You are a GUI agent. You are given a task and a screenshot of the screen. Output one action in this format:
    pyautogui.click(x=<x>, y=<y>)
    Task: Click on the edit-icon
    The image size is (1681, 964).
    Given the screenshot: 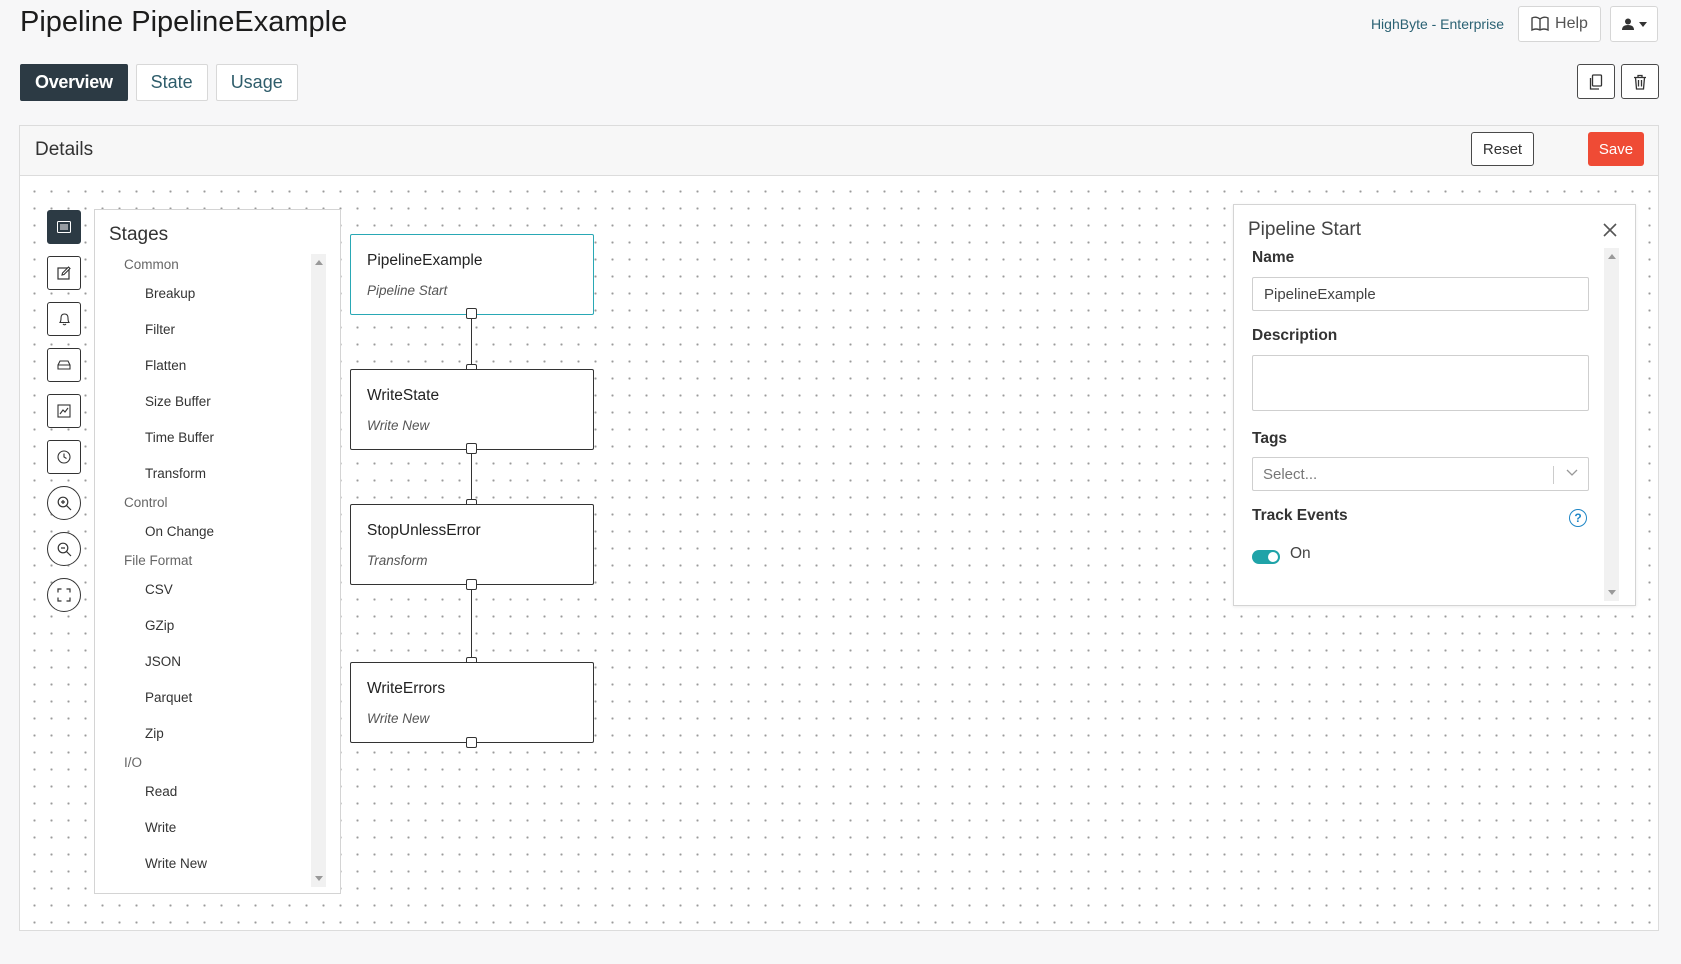 What is the action you would take?
    pyautogui.click(x=64, y=273)
    